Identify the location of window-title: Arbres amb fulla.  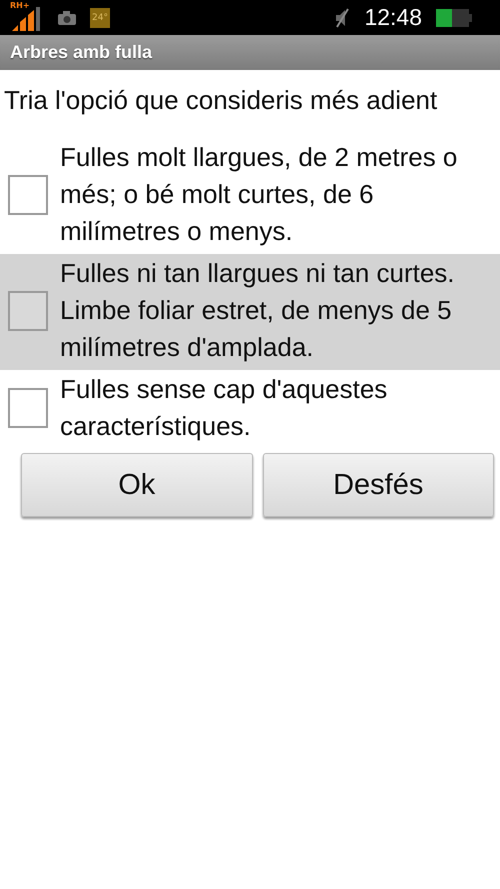
(81, 52).